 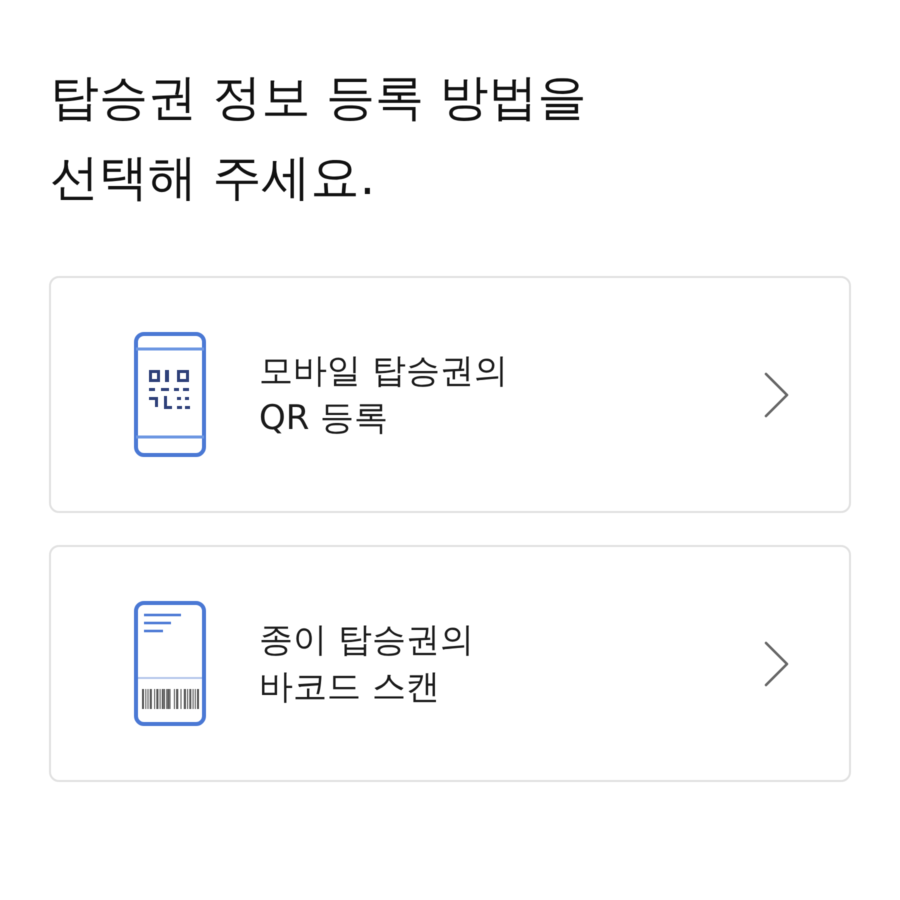 I want to click on ticket-barcode-icon, so click(x=170, y=663).